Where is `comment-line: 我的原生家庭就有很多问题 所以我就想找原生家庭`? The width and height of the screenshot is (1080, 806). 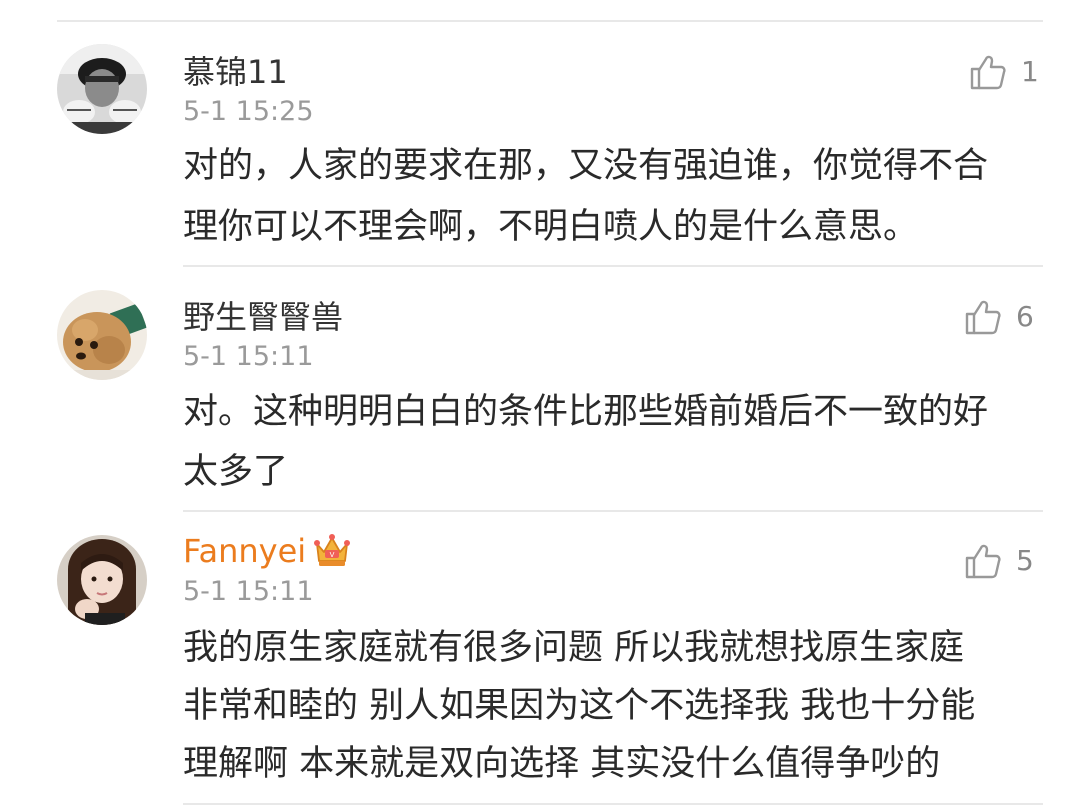 comment-line: 我的原生家庭就有很多问题 所以我就想找原生家庭 is located at coordinates (574, 648).